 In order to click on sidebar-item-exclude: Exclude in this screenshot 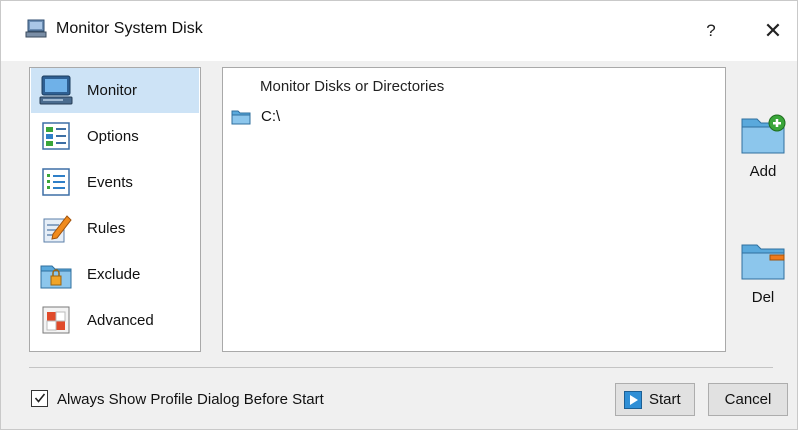, I will do `click(115, 274)`.